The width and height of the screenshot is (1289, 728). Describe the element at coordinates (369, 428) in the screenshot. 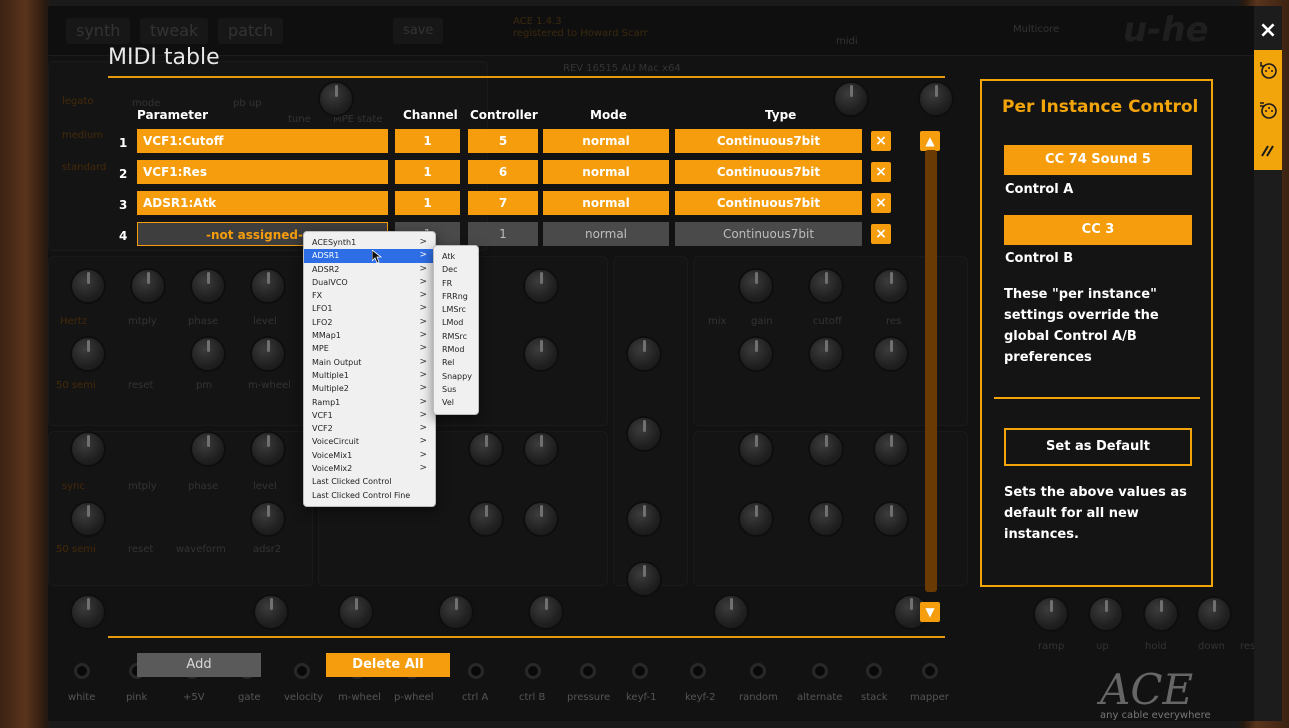

I see `menu-item: VCF2 >` at that location.